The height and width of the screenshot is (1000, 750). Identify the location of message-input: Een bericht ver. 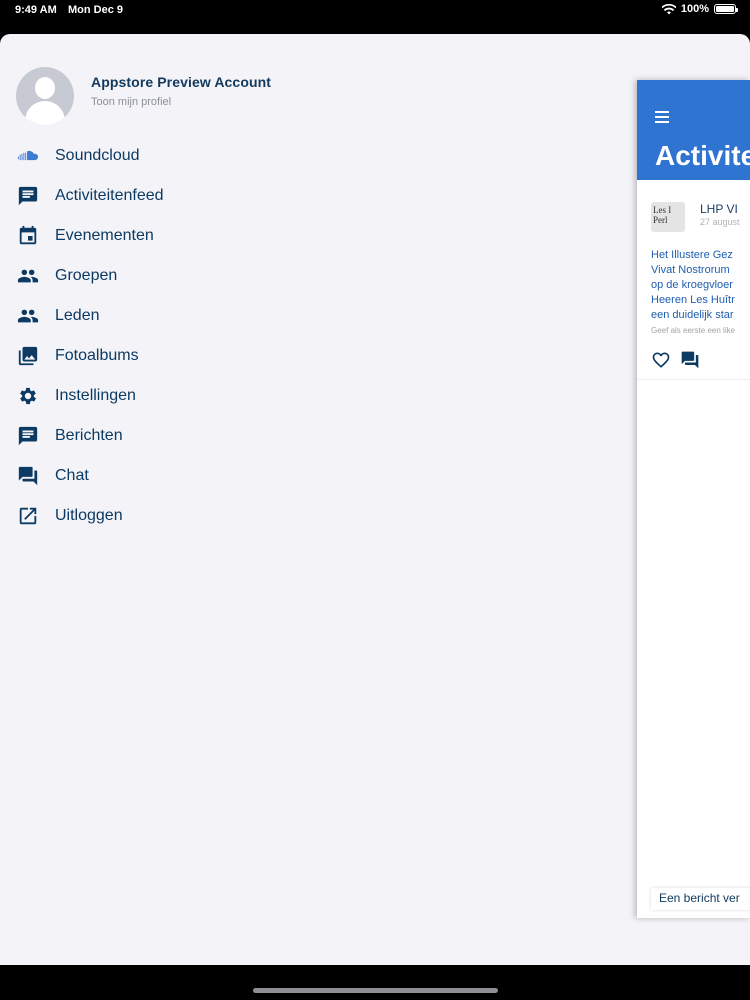
(700, 899).